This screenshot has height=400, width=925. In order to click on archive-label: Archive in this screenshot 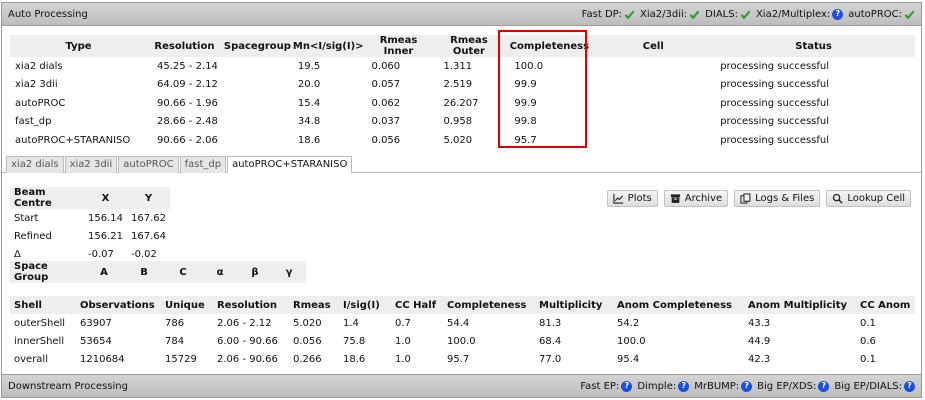, I will do `click(703, 198)`.